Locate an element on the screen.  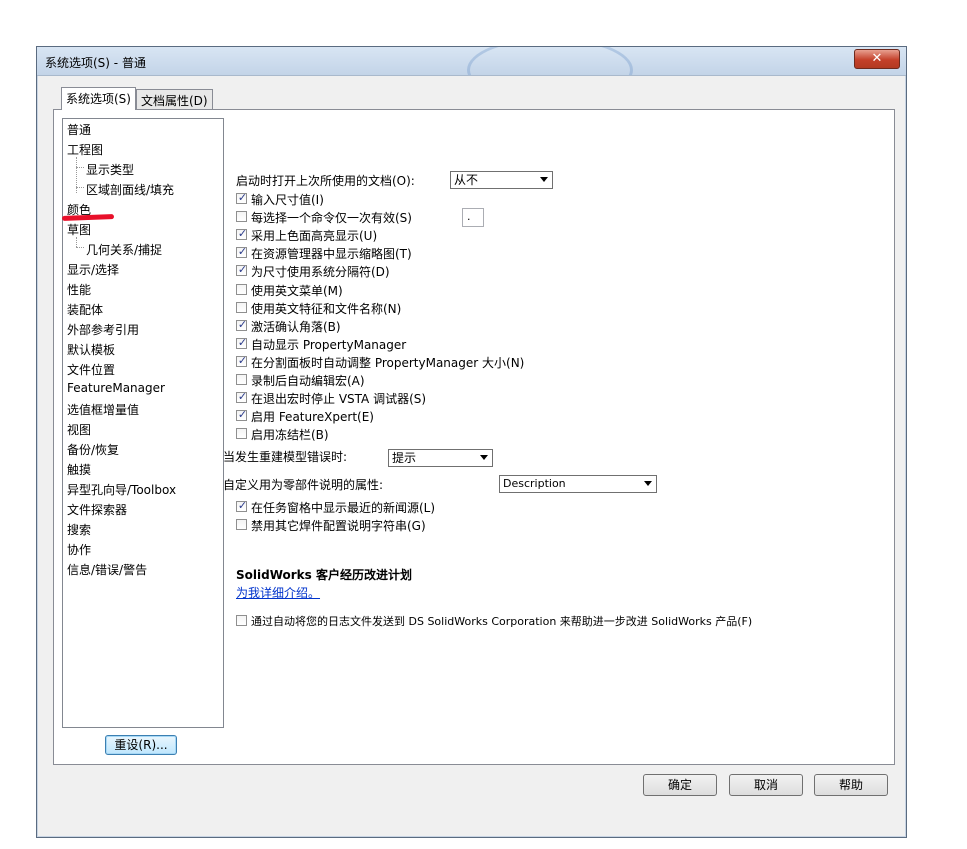
tree-item-area-hatch: 区域剖面线/填充 is located at coordinates (130, 189).